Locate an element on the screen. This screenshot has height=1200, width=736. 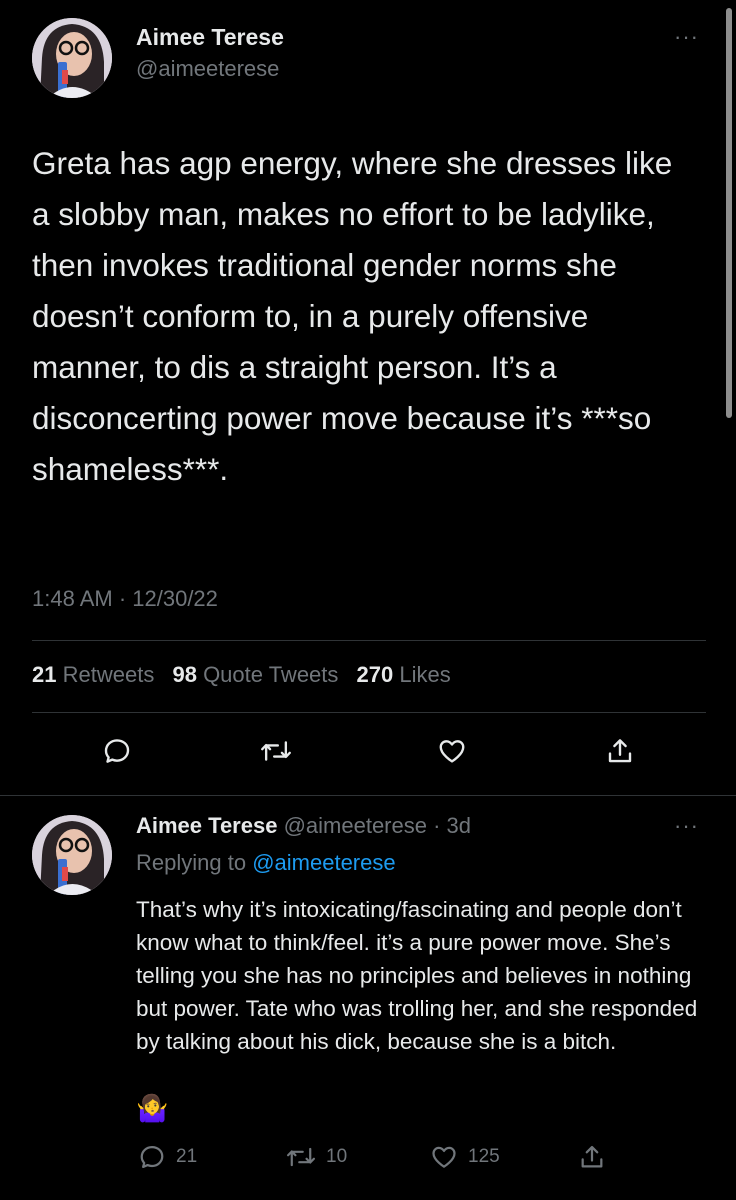
tweet-timestamp: 1:48 AM · 12/30/22 is located at coordinates (125, 599).